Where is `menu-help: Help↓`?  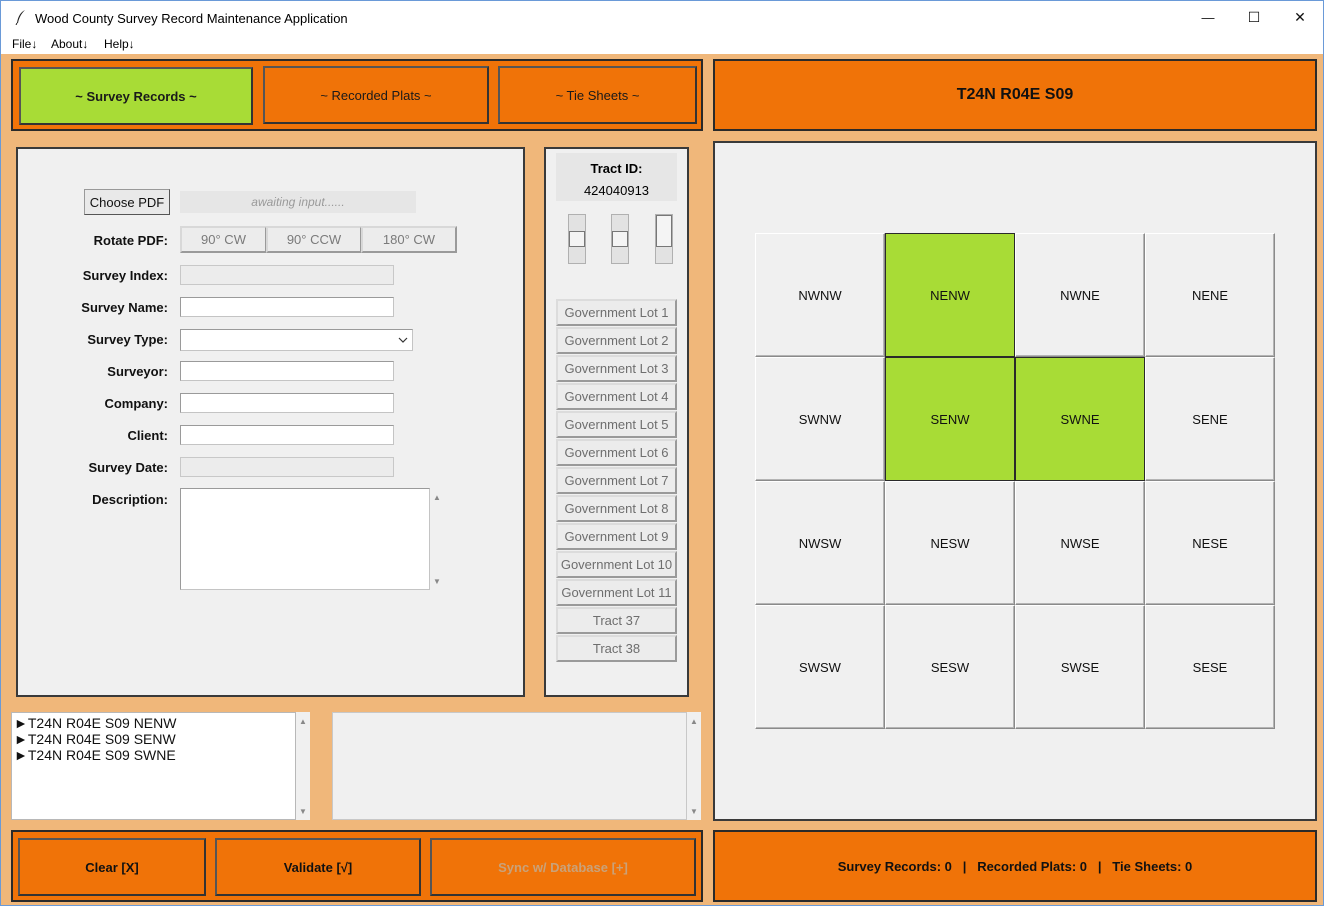 menu-help: Help↓ is located at coordinates (119, 44).